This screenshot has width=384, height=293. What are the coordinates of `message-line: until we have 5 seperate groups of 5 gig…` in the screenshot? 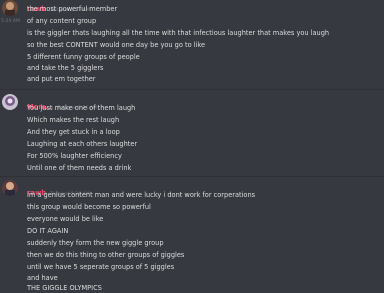 It's located at (101, 267).